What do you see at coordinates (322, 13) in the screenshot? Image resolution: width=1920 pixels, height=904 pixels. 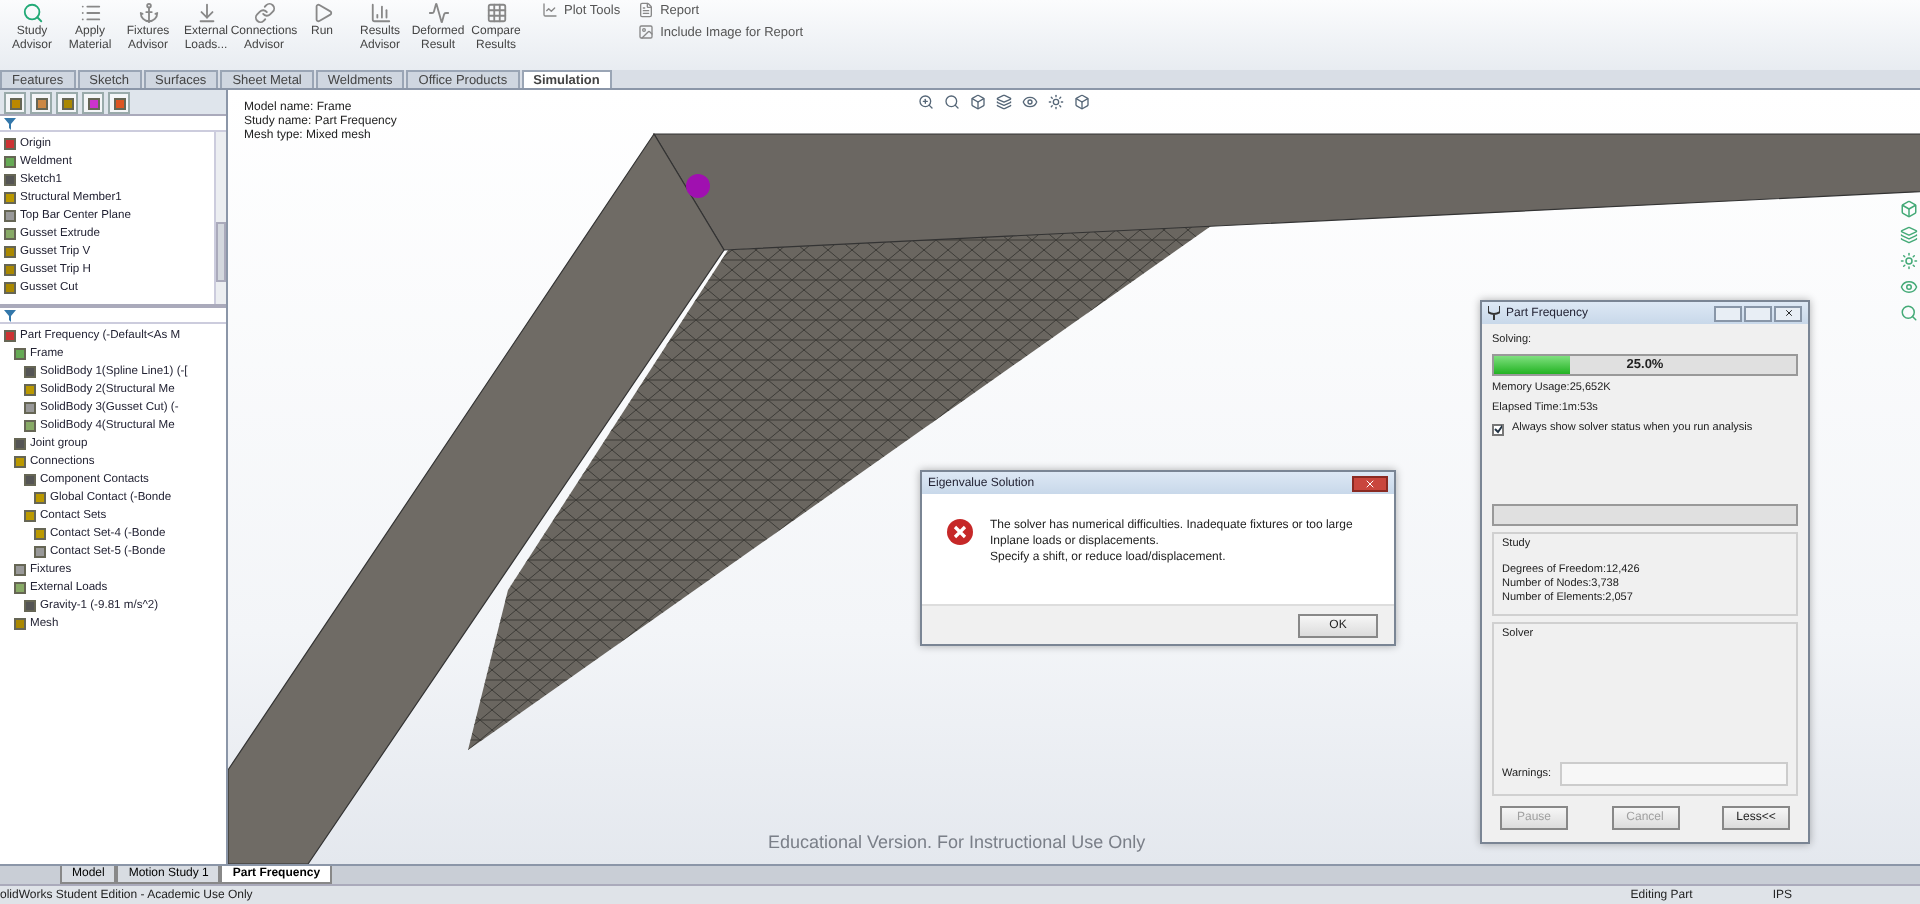 I see `run-icon` at bounding box center [322, 13].